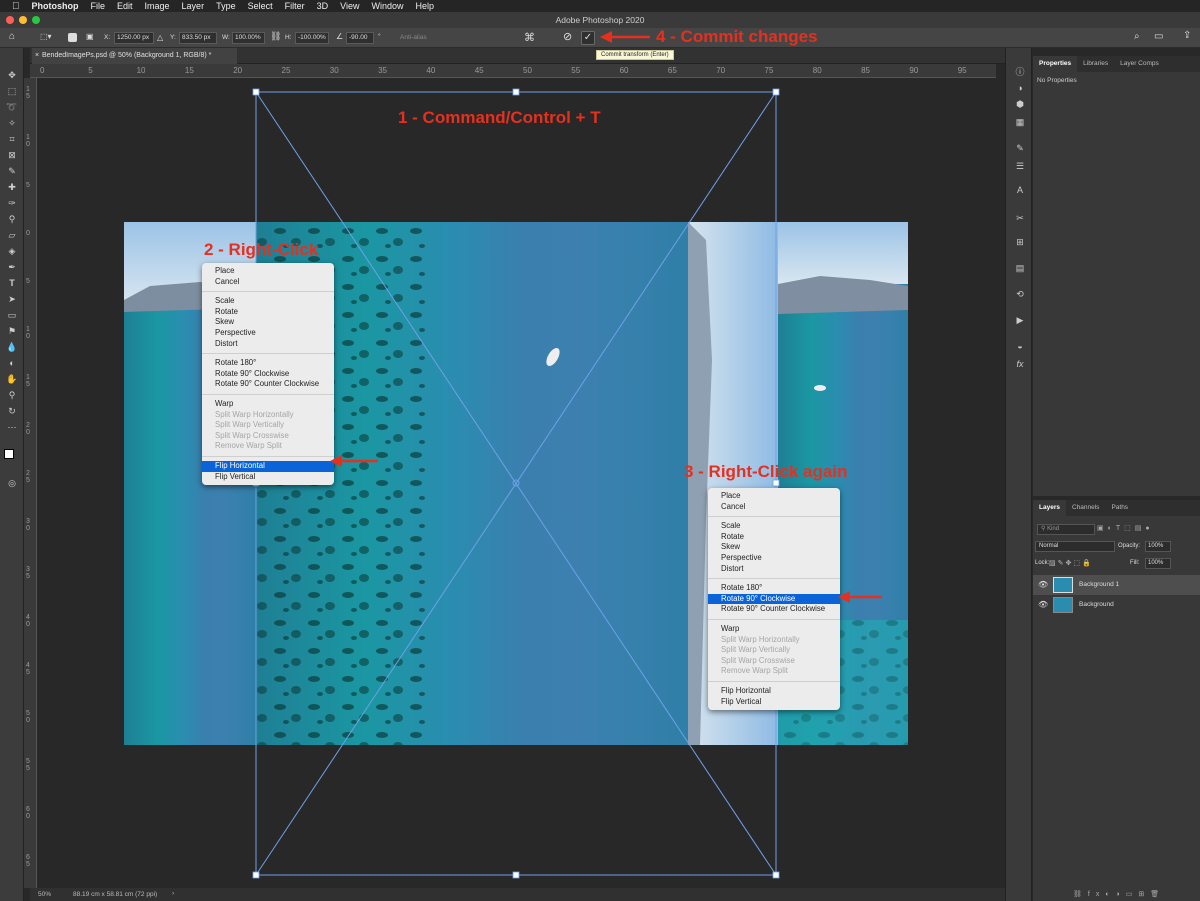 The image size is (1200, 901). I want to click on menu-window: Window, so click(387, 6).